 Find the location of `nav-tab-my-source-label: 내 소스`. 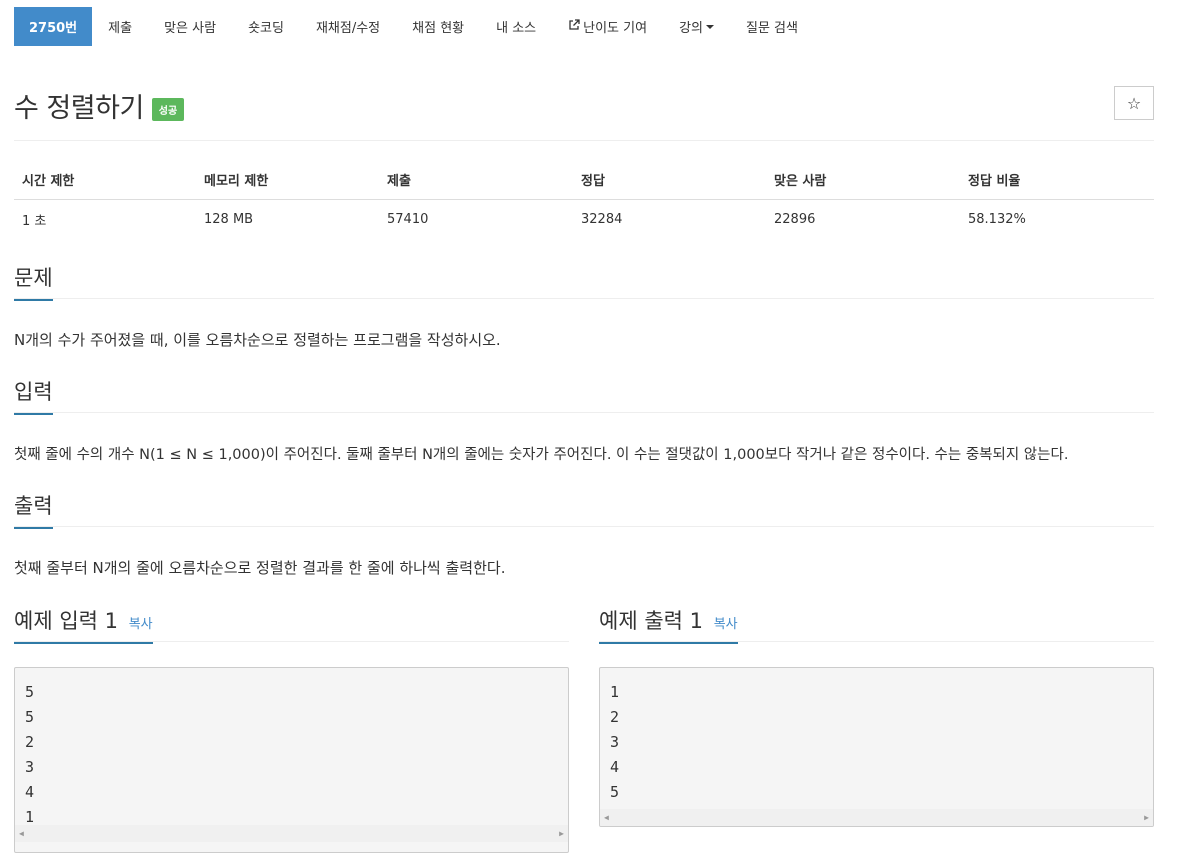

nav-tab-my-source-label: 내 소스 is located at coordinates (516, 28).